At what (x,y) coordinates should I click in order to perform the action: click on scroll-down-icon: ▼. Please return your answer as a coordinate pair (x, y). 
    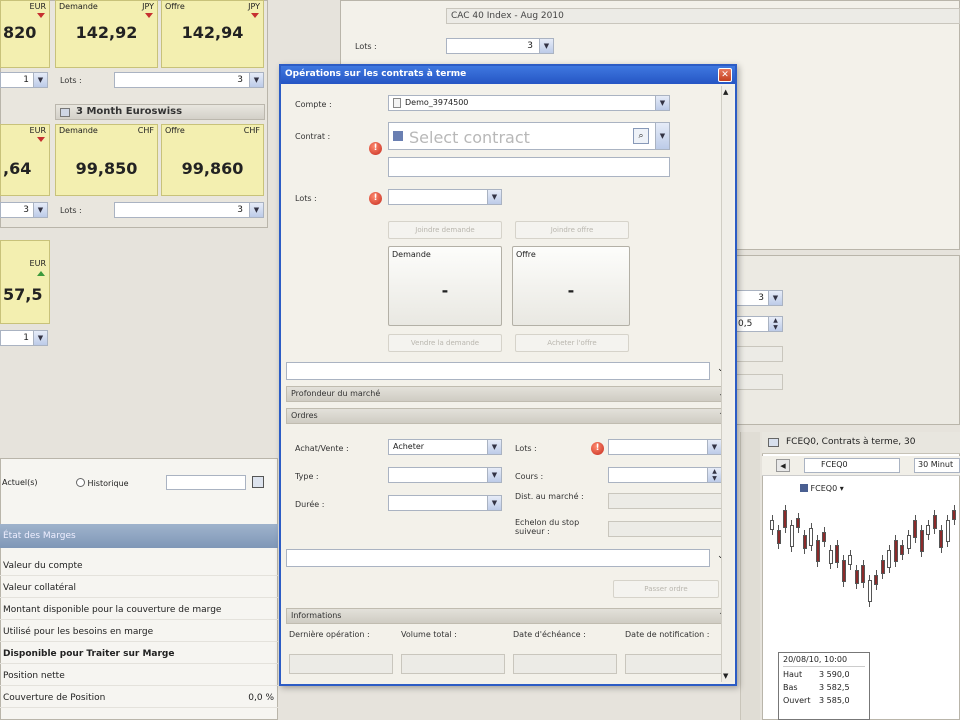
    Looking at the image, I should click on (725, 676).